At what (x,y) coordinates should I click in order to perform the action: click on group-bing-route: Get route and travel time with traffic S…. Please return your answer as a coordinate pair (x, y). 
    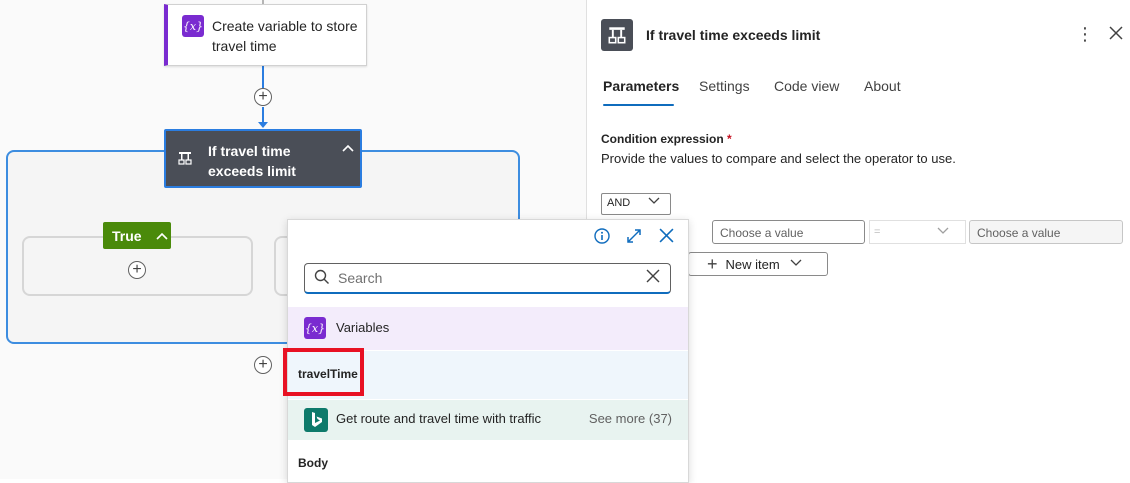
    Looking at the image, I should click on (488, 420).